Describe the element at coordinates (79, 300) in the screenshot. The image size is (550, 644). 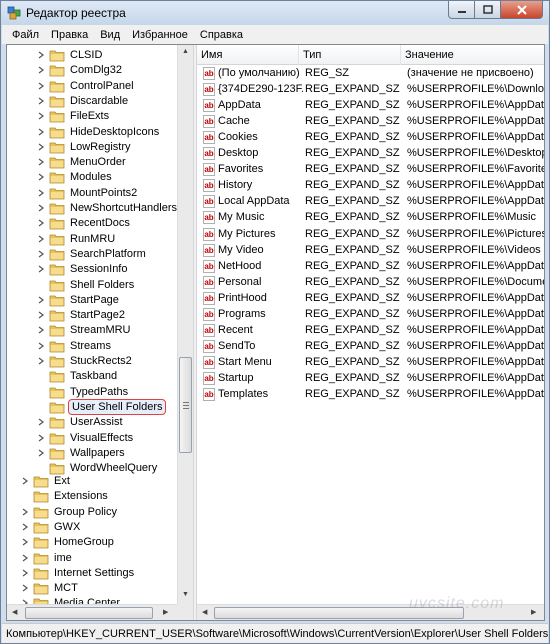
I see `tree-item: StartPage` at that location.